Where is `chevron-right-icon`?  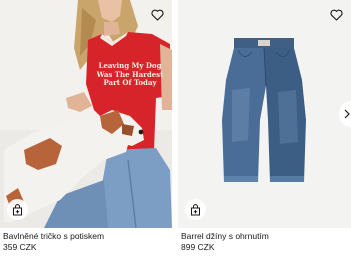 chevron-right-icon is located at coordinates (347, 114).